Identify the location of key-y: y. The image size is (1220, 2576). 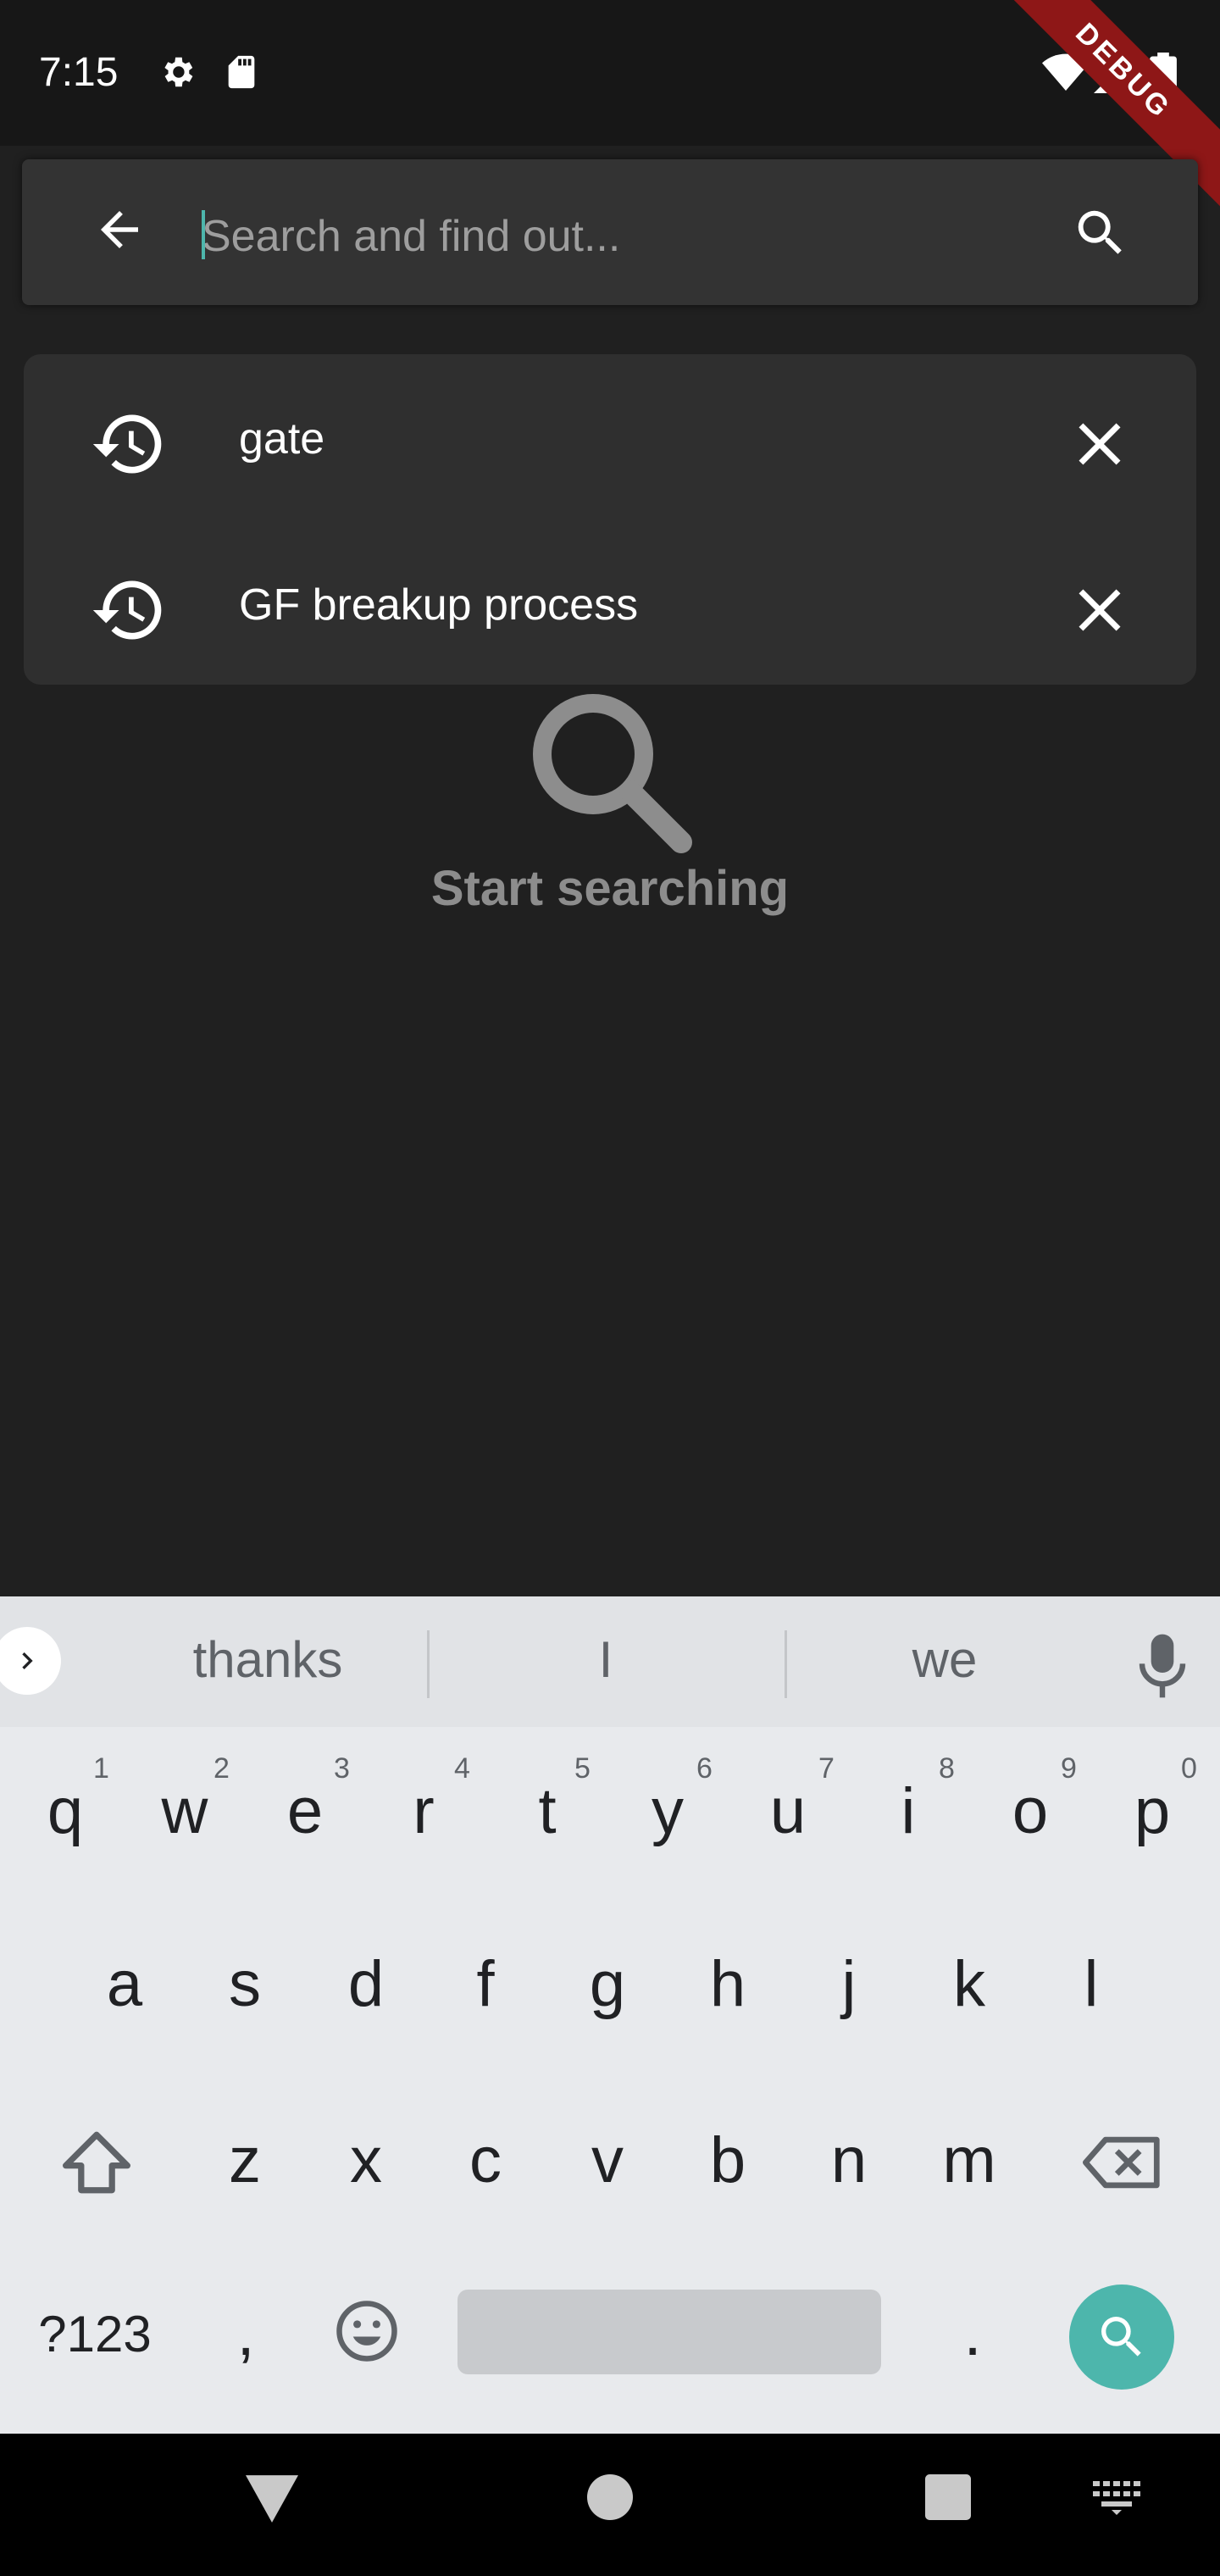
(667, 1811).